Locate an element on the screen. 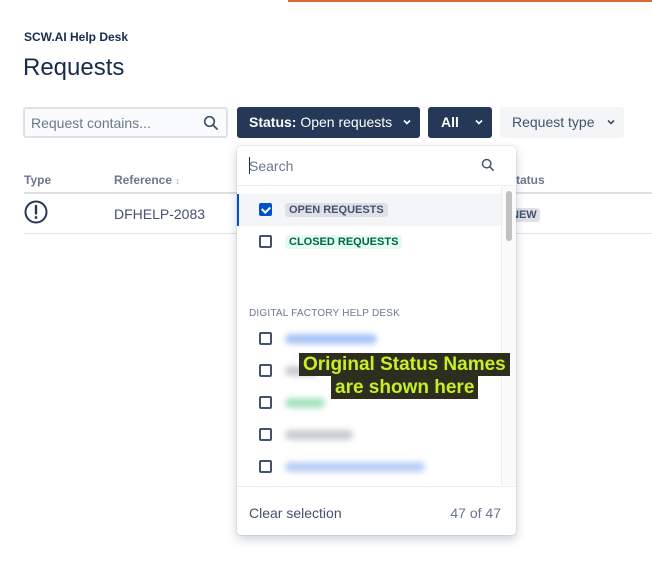 The height and width of the screenshot is (572, 652). option-label: OPEN REQUESTS is located at coordinates (336, 210).